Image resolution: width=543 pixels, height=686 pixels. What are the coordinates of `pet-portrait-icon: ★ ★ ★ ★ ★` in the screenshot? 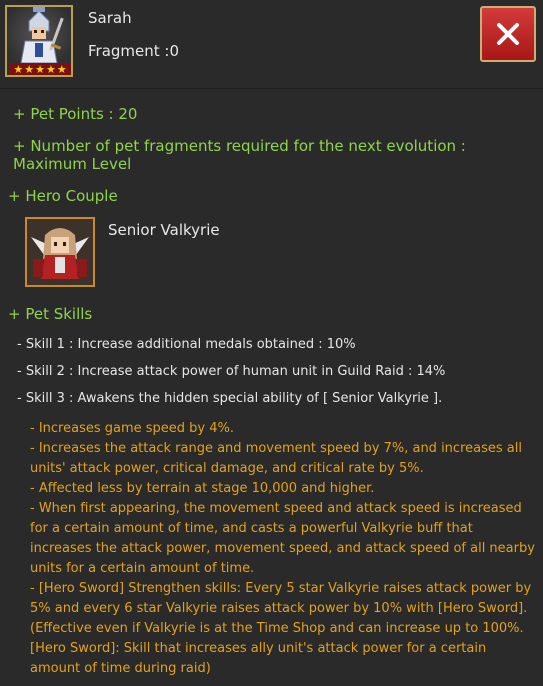 It's located at (39, 41).